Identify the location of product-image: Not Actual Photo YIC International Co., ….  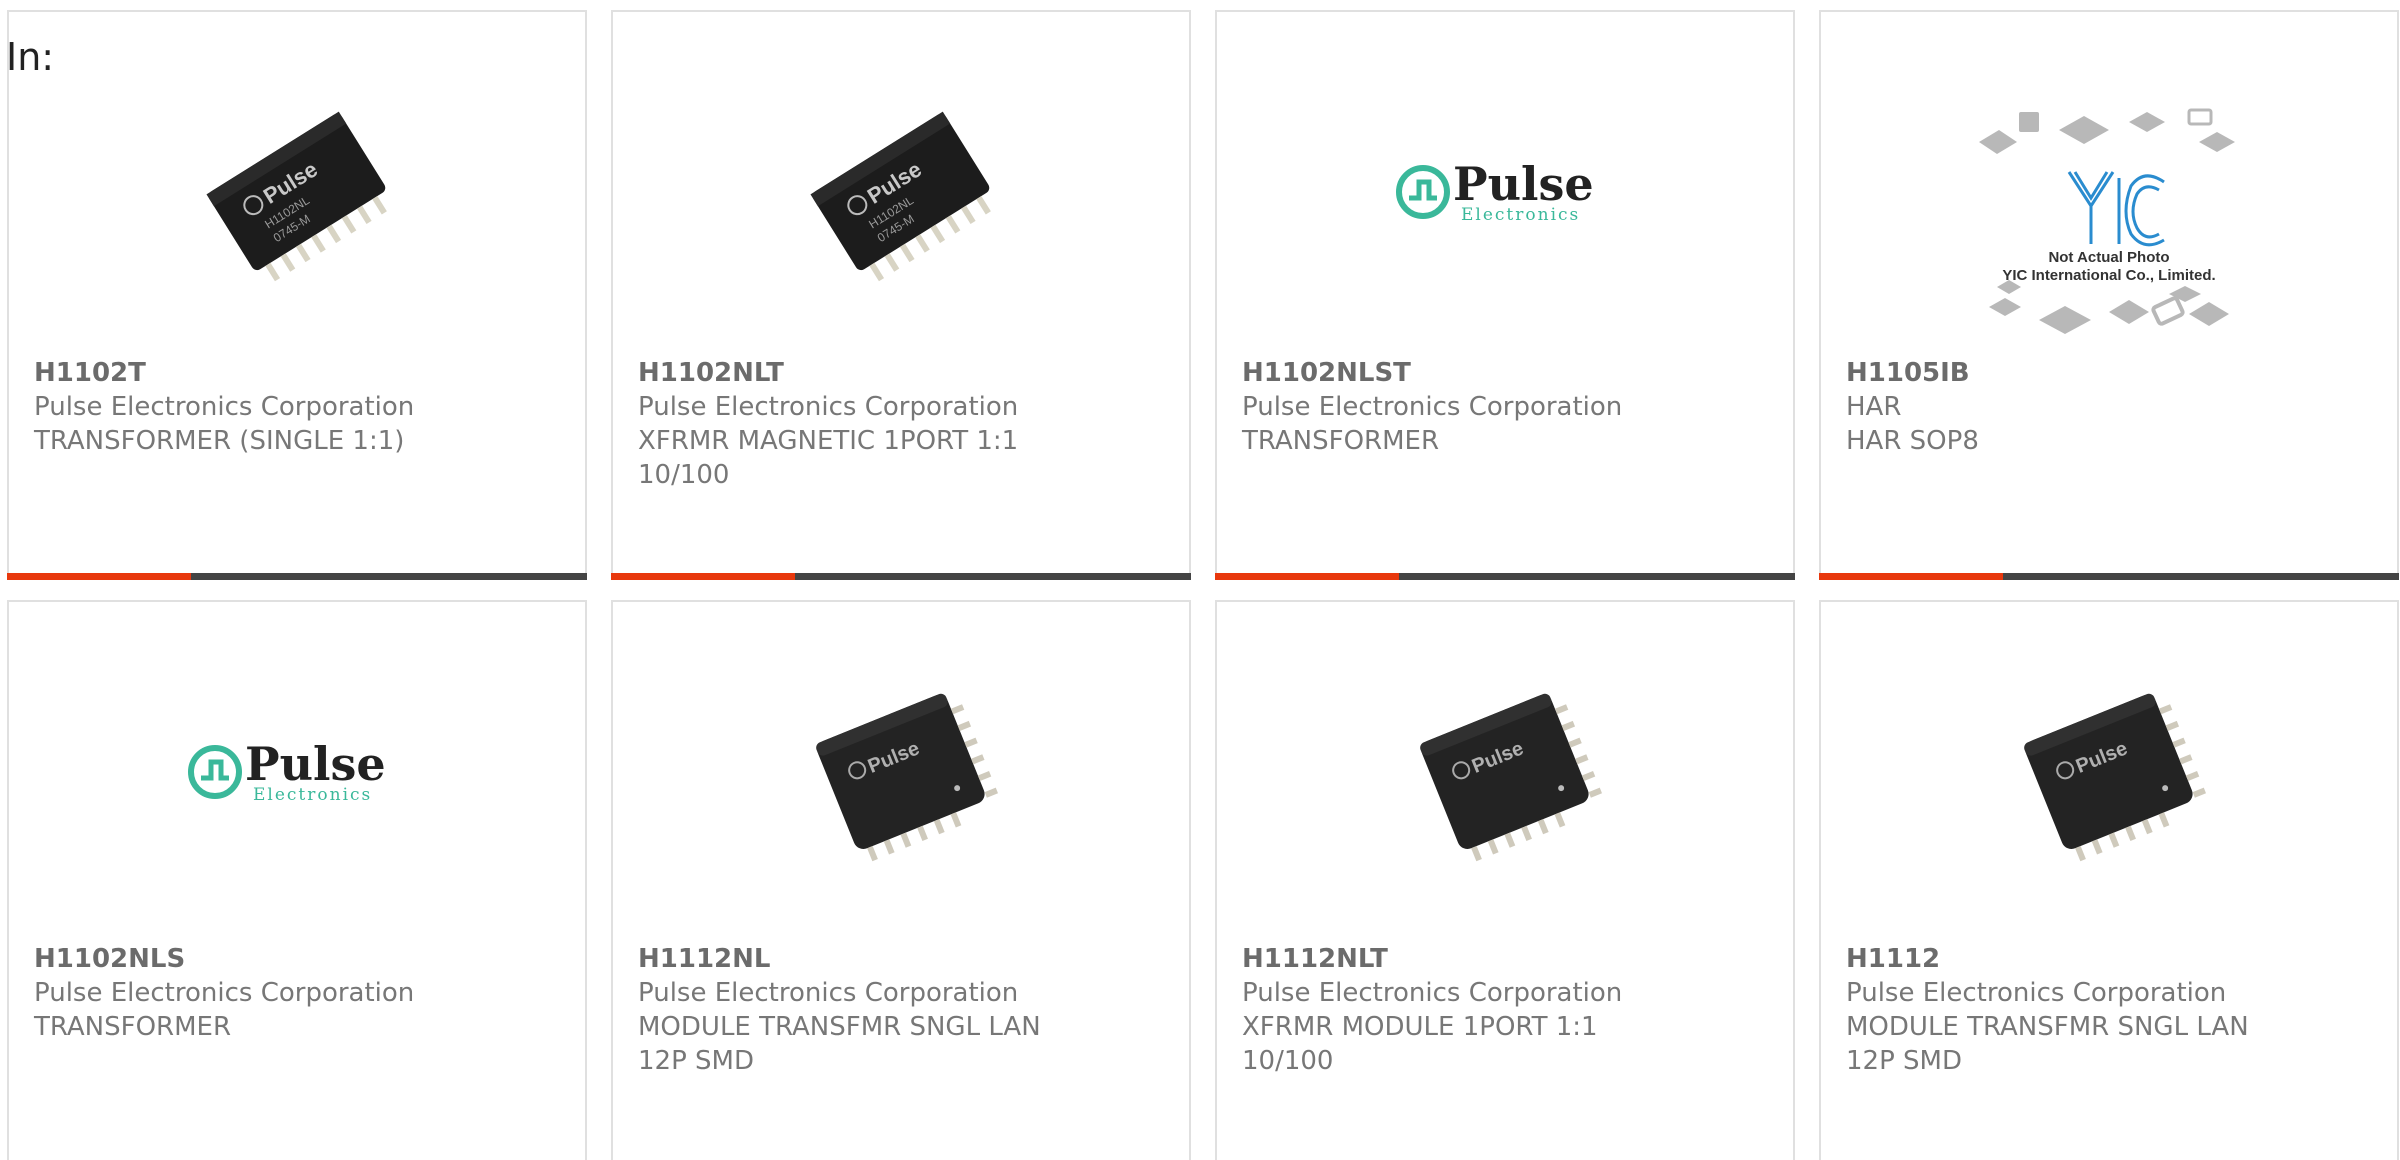
(2109, 227).